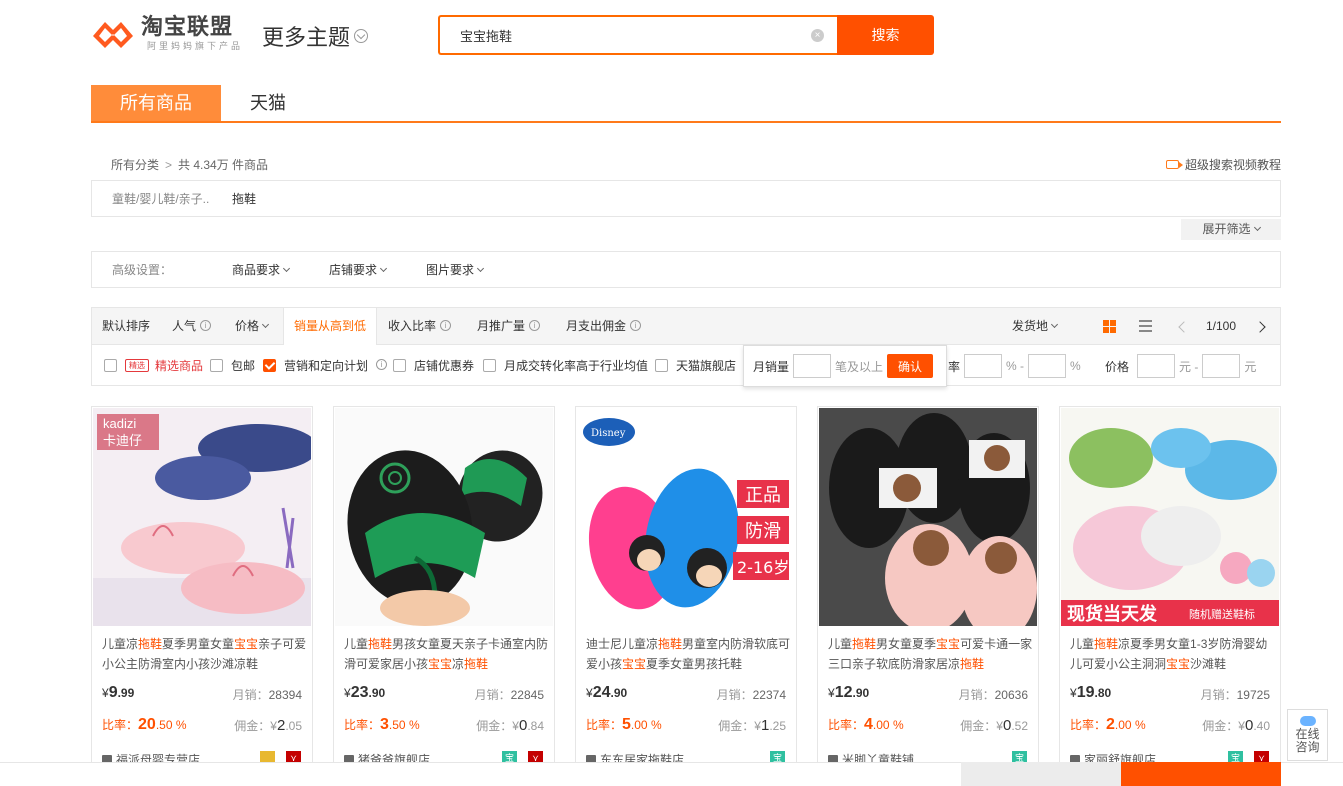 The width and height of the screenshot is (1343, 786). I want to click on sort-income-rate: 收入比率 i, so click(420, 326).